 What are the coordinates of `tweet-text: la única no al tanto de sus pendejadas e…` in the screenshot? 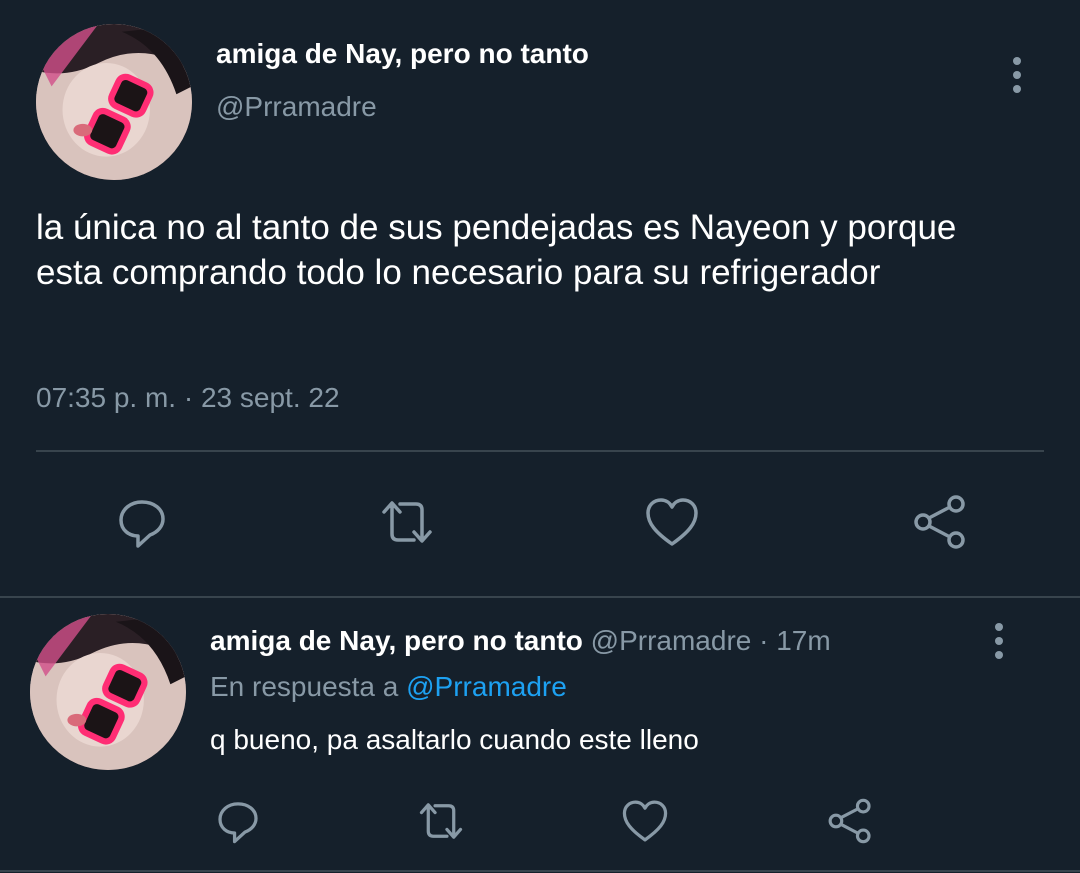 It's located at (496, 250).